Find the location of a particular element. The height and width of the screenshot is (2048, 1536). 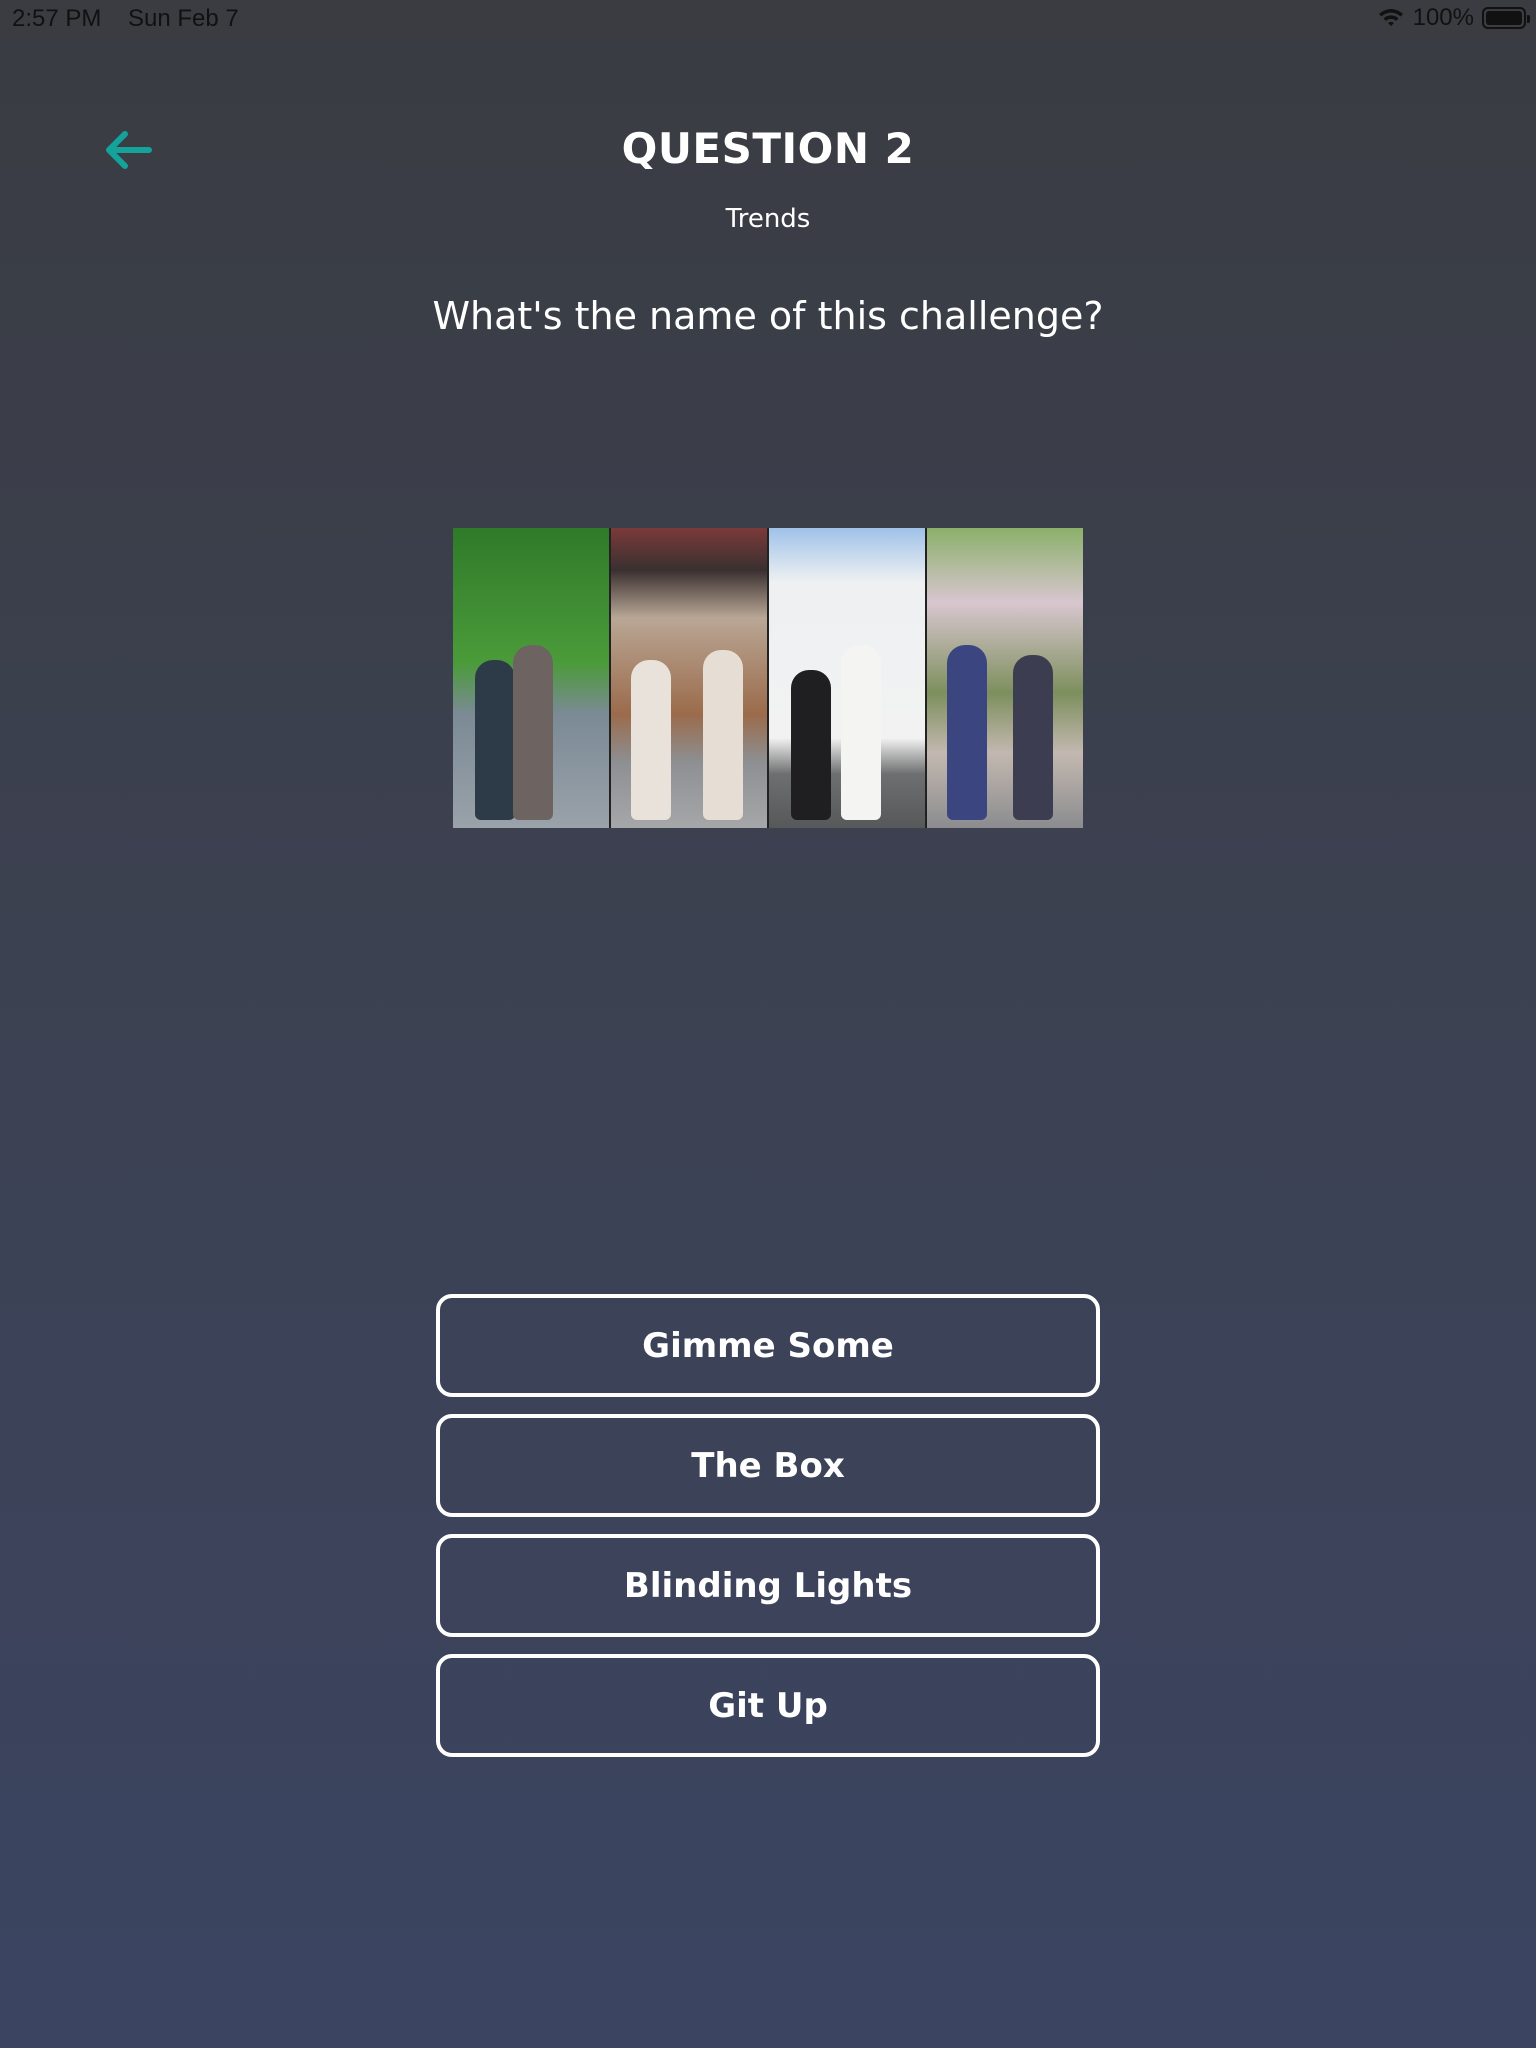

category-label: Trends is located at coordinates (768, 219).